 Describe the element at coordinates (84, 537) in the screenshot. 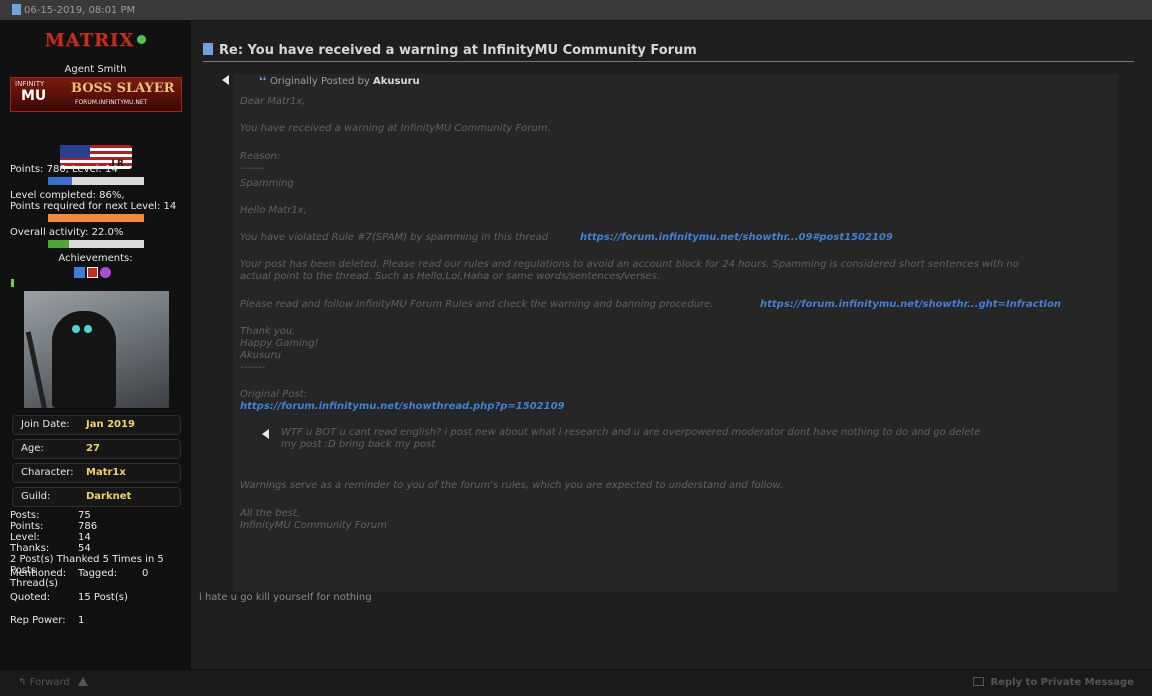

I see `level-value: 14` at that location.